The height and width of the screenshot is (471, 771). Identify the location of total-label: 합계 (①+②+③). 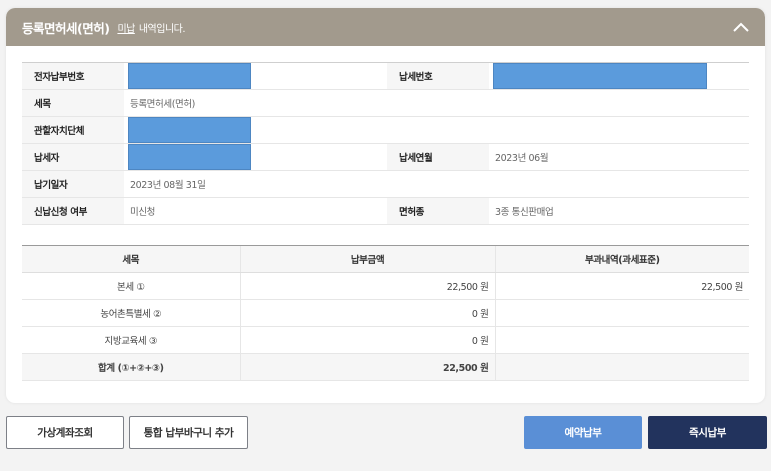
(131, 367).